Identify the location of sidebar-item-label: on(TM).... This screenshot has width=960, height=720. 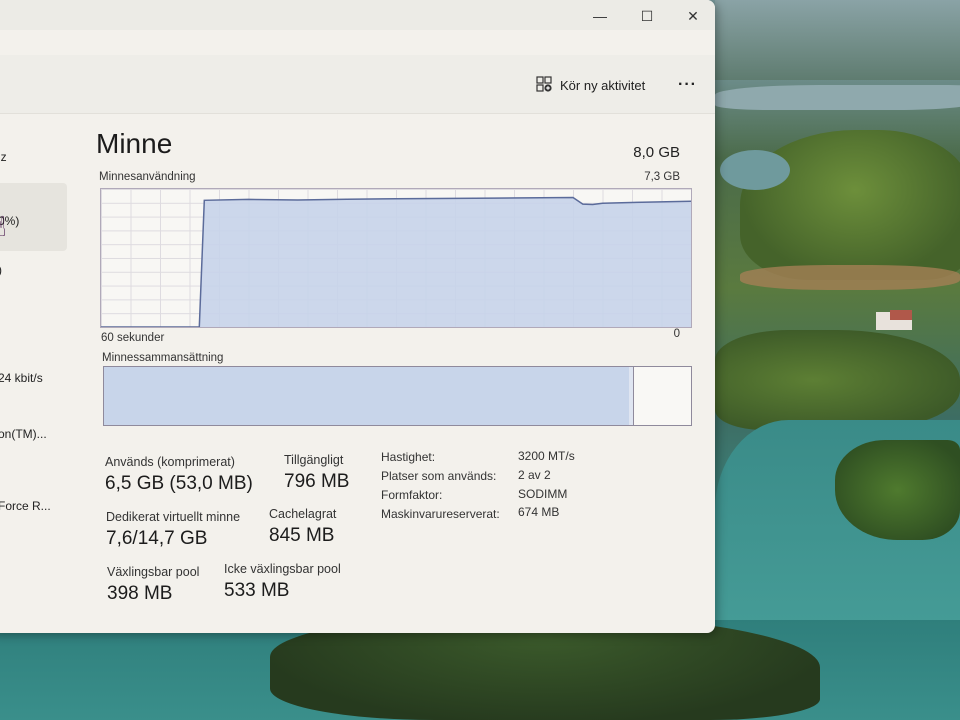
(23, 434).